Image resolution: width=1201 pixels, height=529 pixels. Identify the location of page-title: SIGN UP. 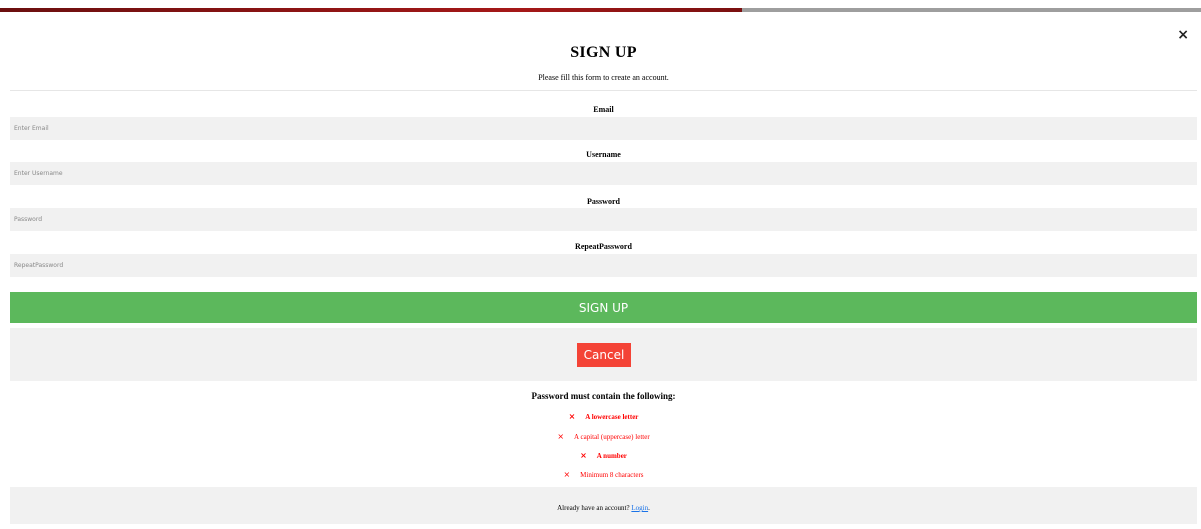
(603, 52).